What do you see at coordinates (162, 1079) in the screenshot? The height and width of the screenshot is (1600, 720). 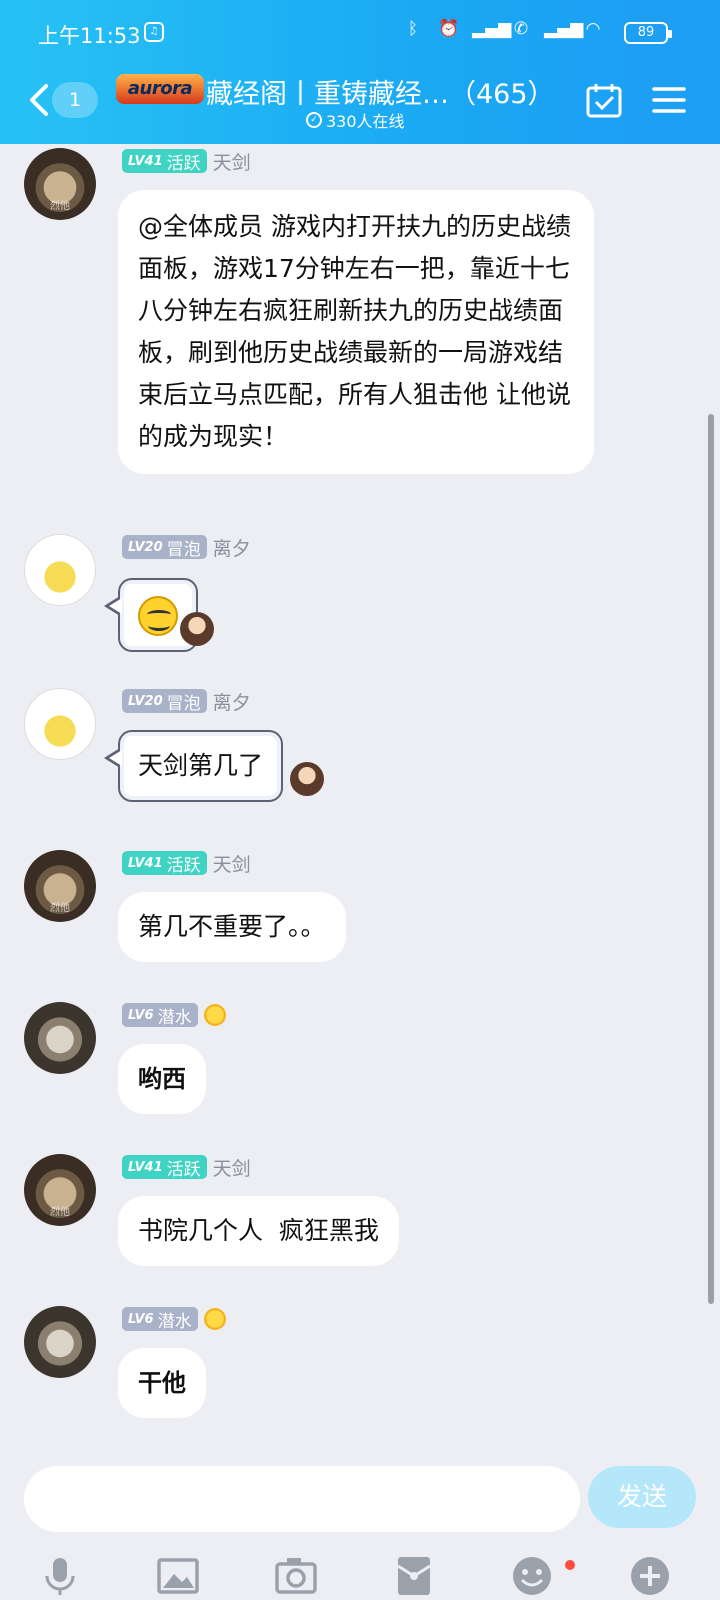 I see `message-bubble: 哟西` at bounding box center [162, 1079].